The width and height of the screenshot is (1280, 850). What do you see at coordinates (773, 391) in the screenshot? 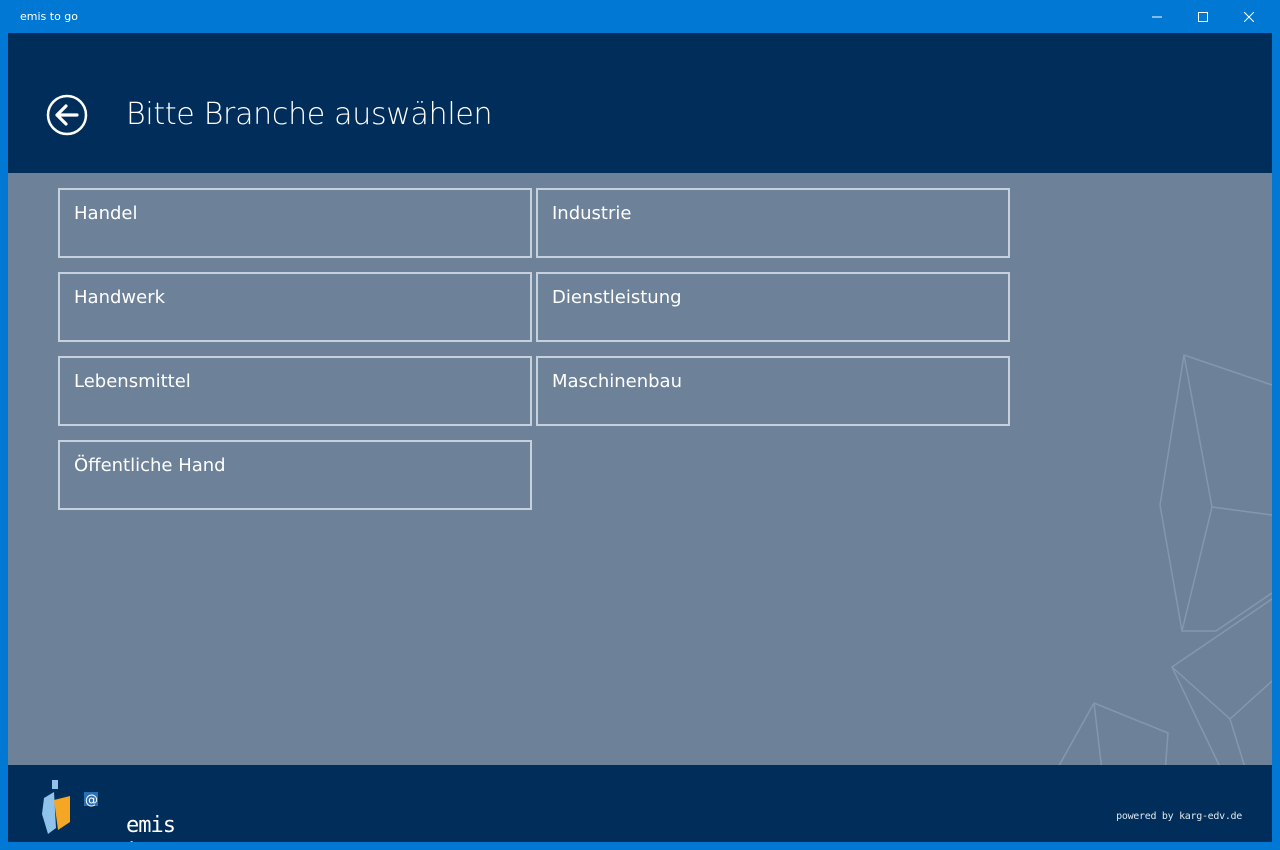
I see `branch-tile-maschinenbau: Maschinenbau` at bounding box center [773, 391].